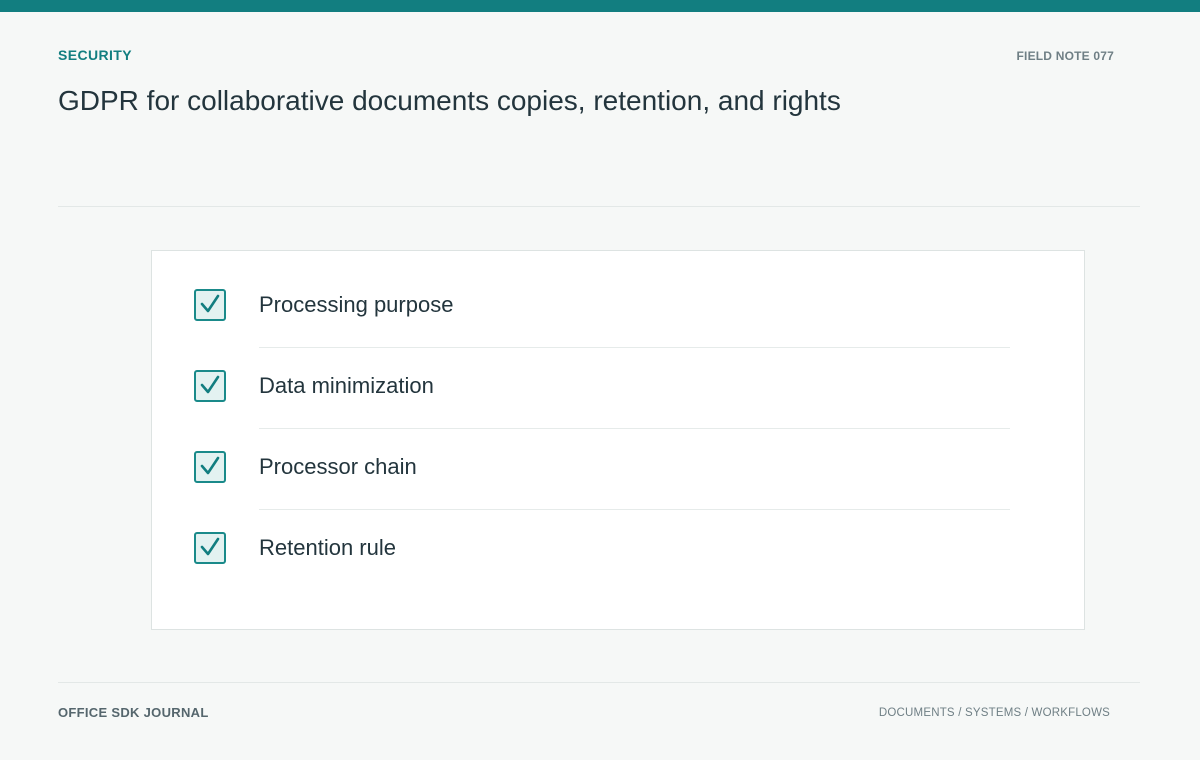 The image size is (1200, 760). What do you see at coordinates (994, 713) in the screenshot?
I see `topic-trail: DOCUMENTS / SYSTEMS / WORKFLOWS` at bounding box center [994, 713].